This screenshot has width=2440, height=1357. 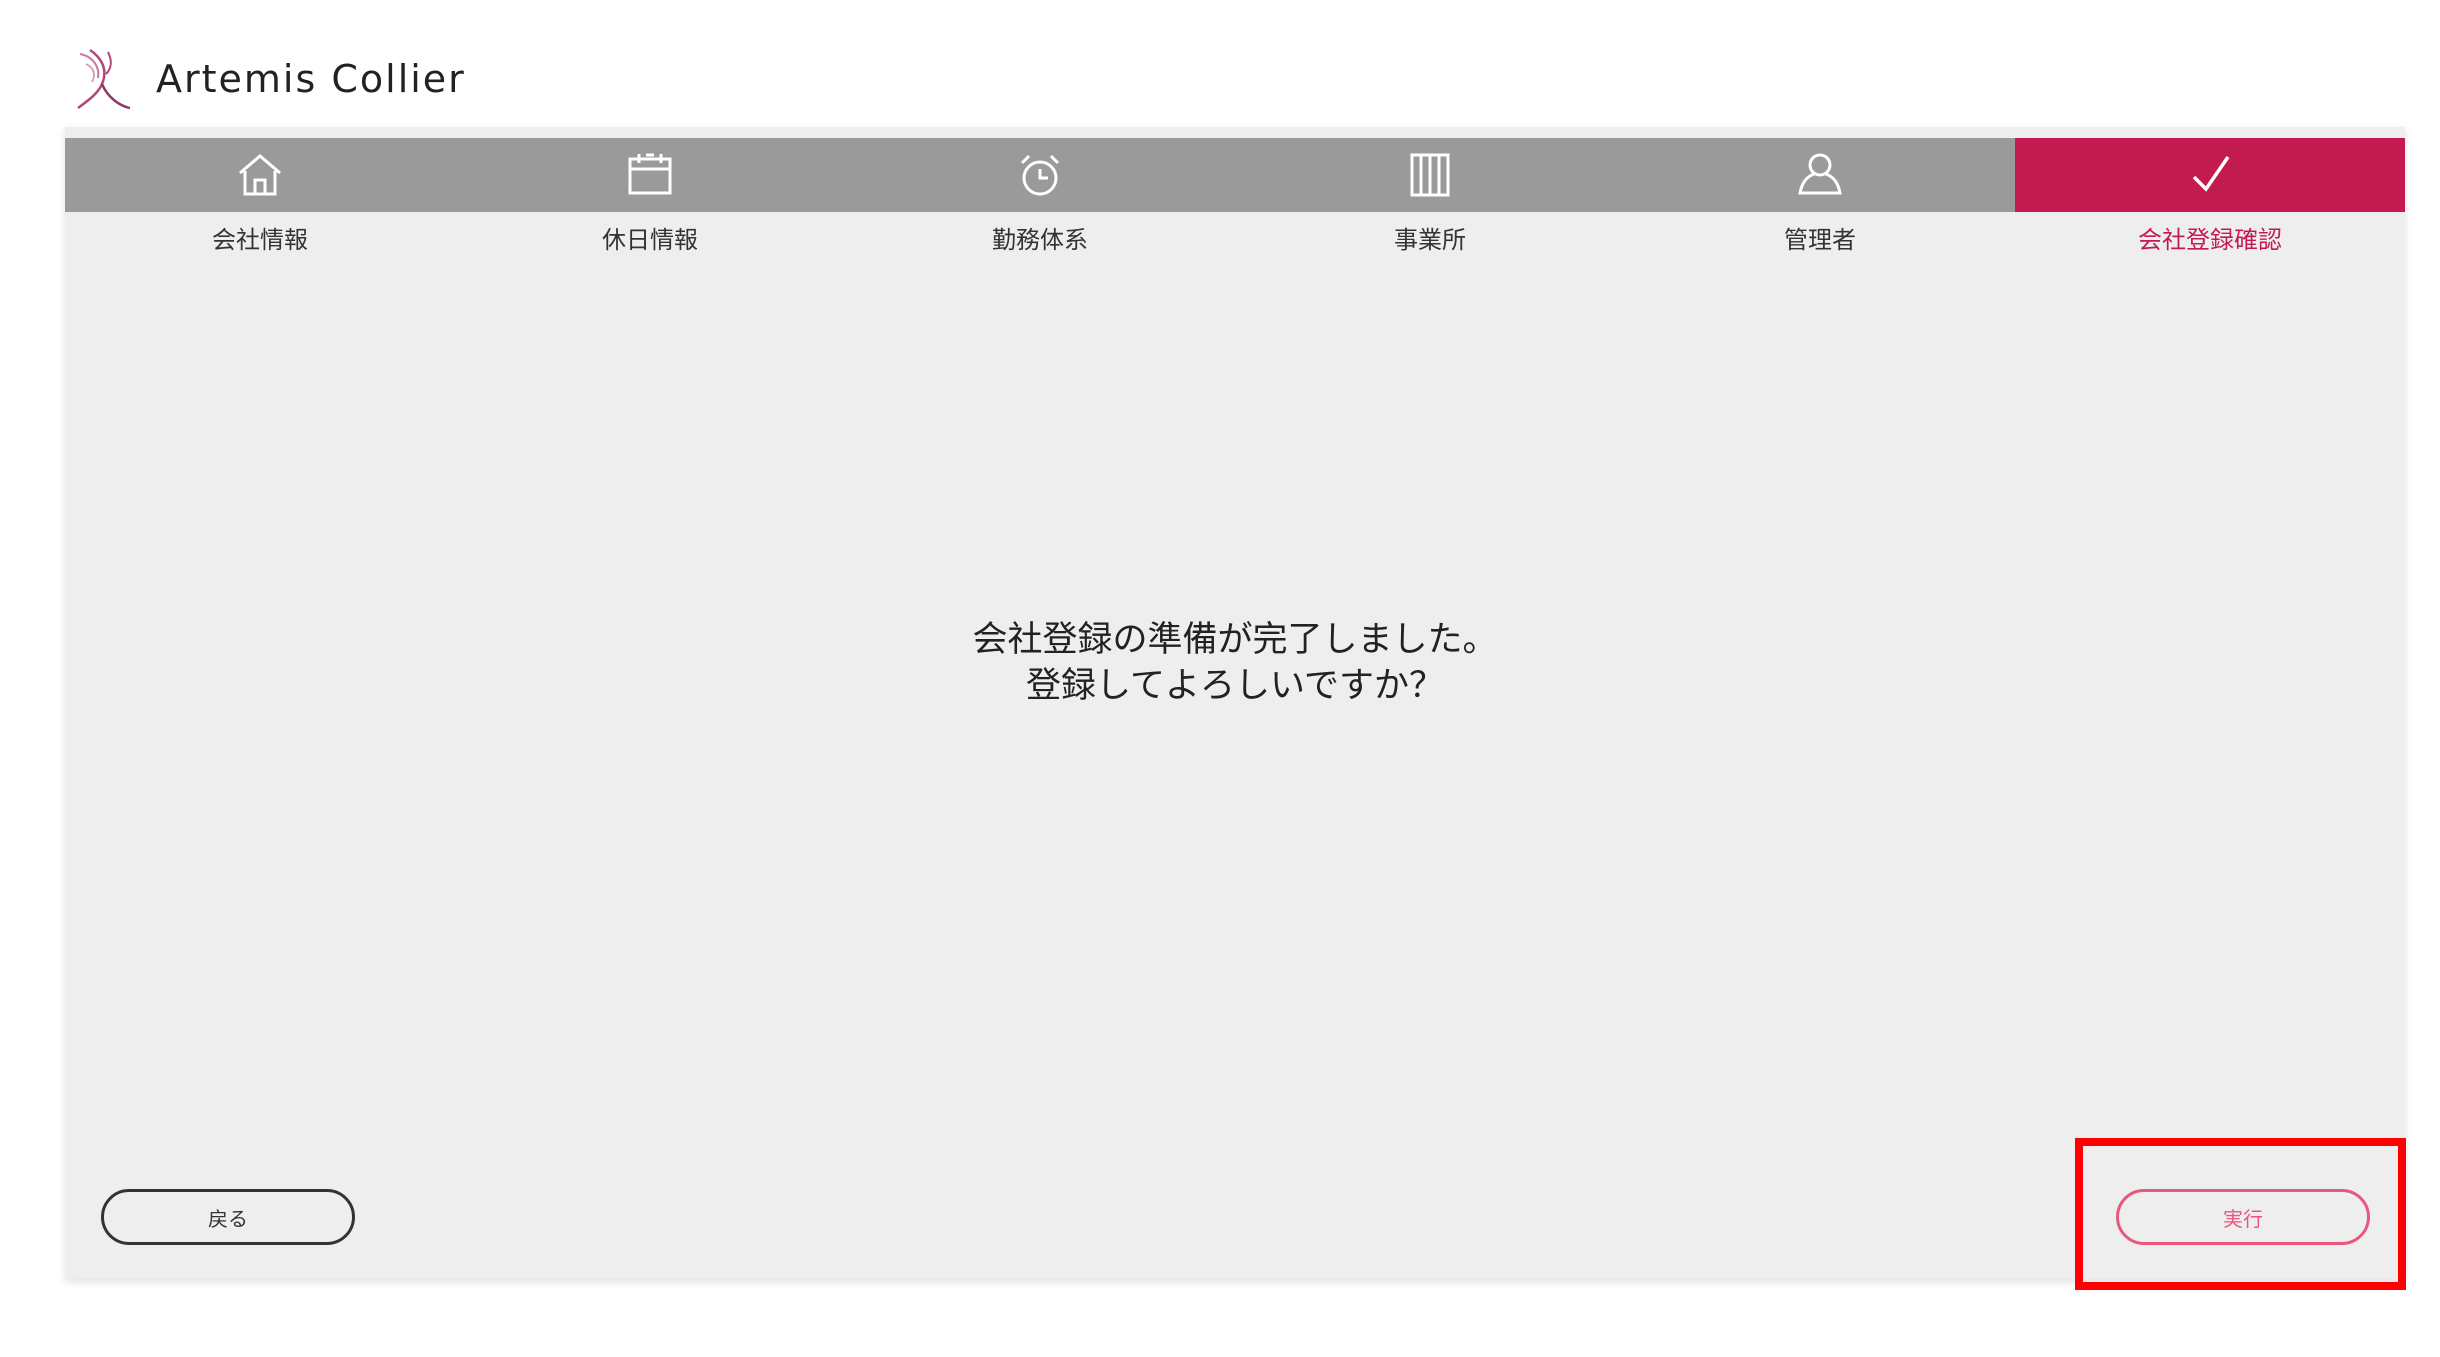 I want to click on check-icon, so click(x=2211, y=174).